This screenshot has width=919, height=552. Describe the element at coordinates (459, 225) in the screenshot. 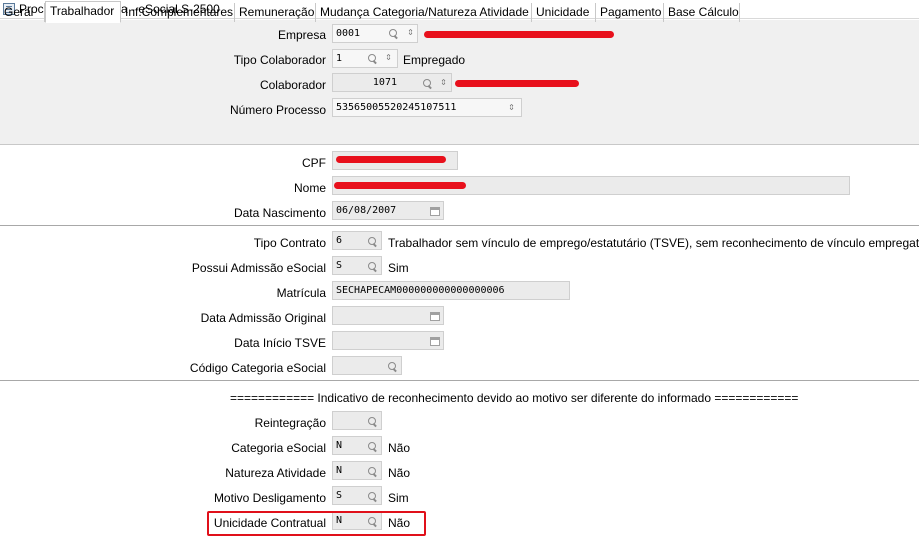

I see `section-separator` at that location.